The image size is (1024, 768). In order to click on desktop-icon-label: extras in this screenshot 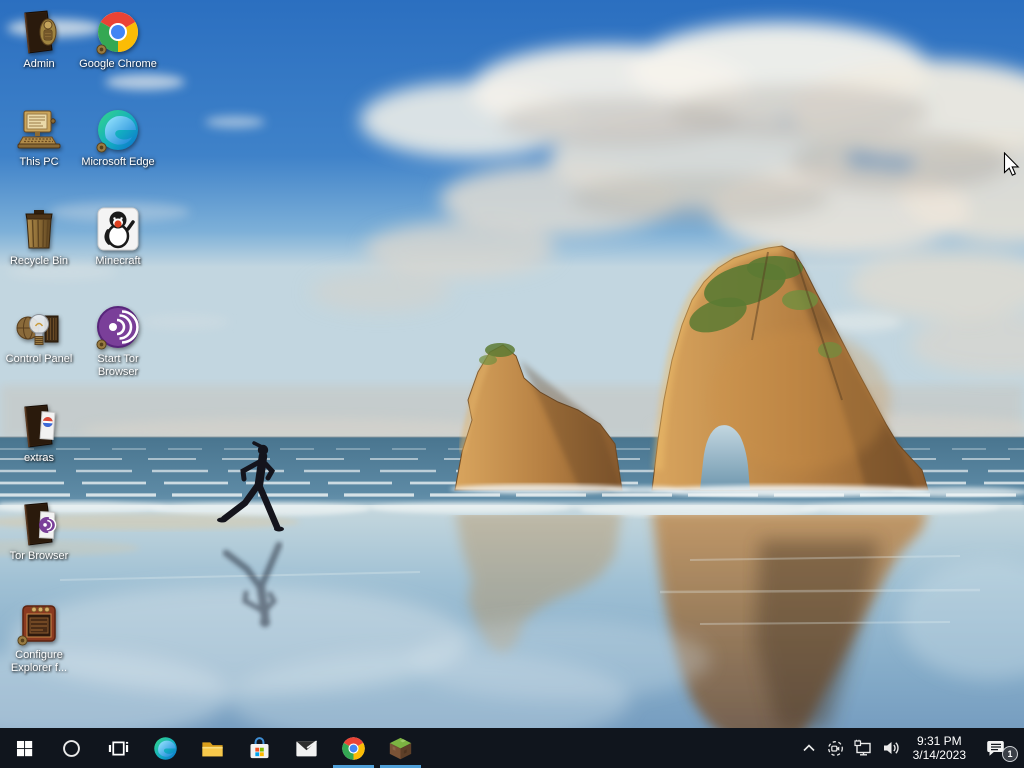, I will do `click(39, 458)`.